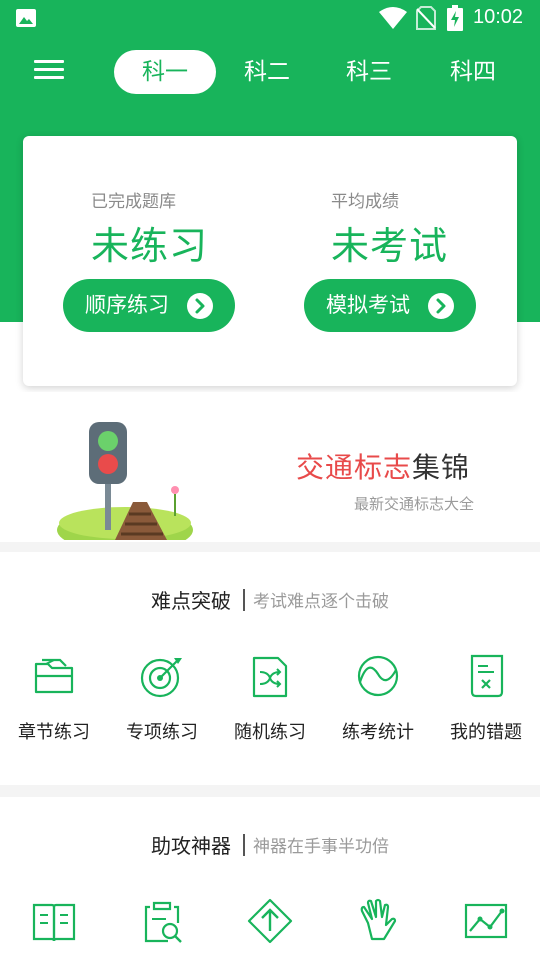  Describe the element at coordinates (369, 72) in the screenshot. I see `tab-ke-san: 科三` at that location.